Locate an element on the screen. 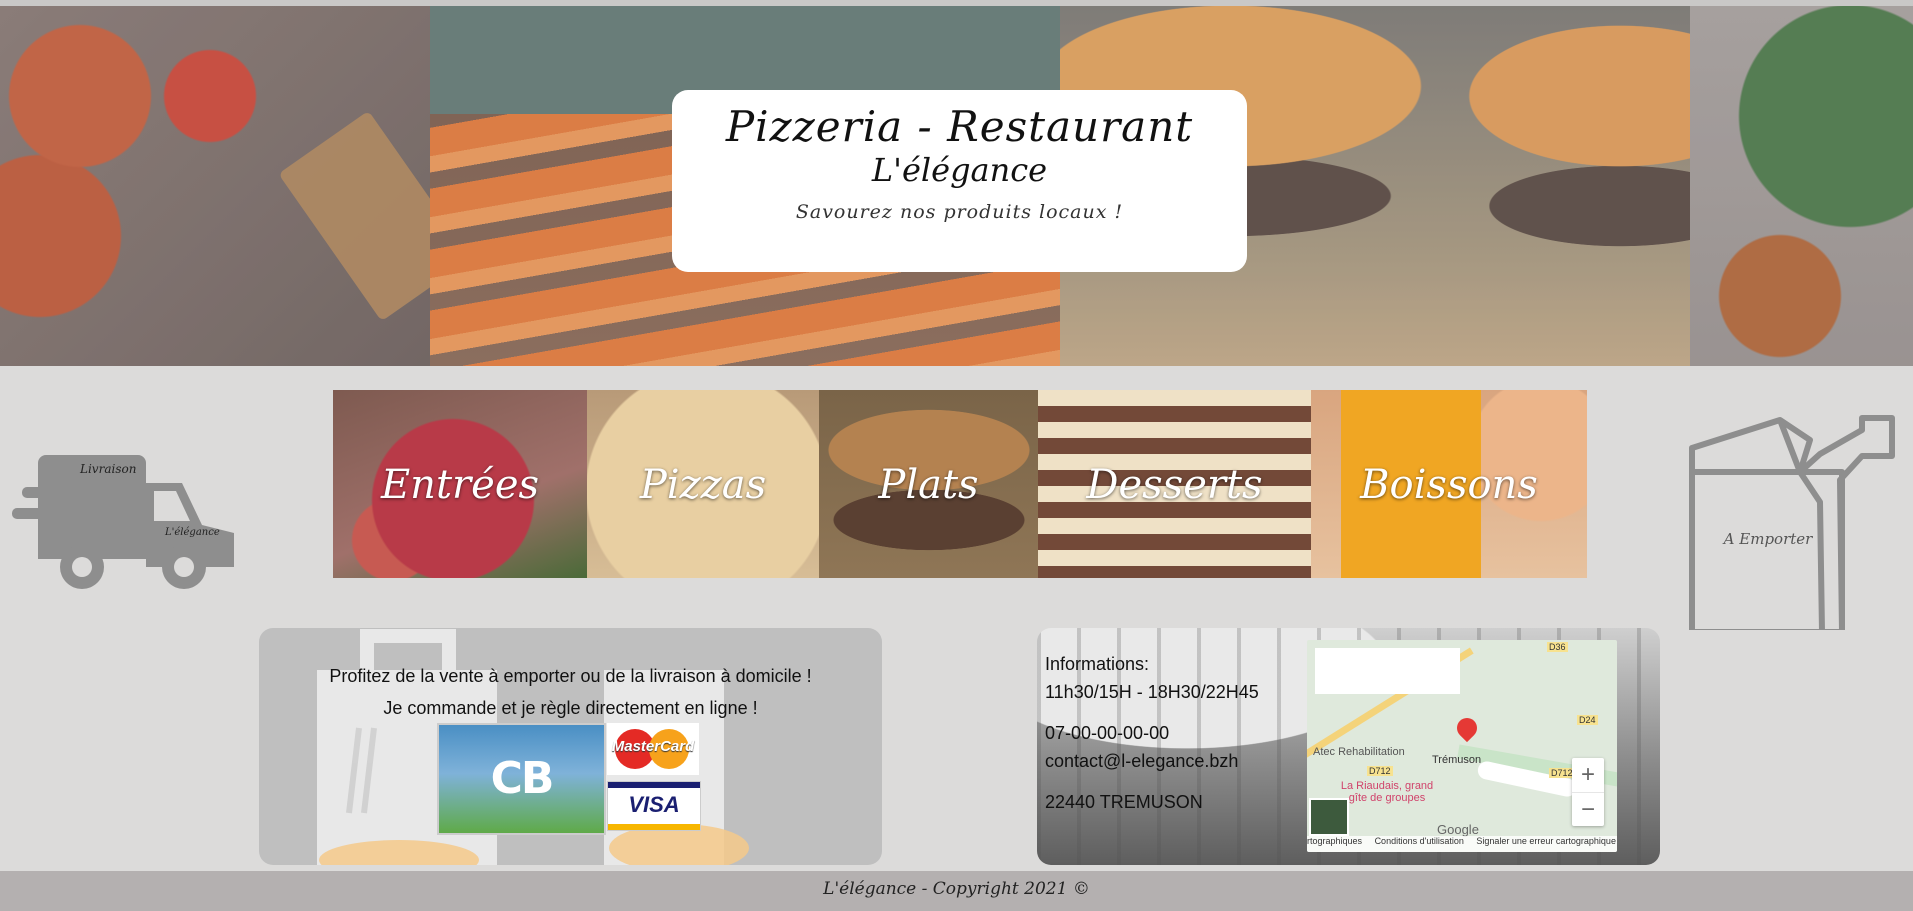 The image size is (1913, 911). category-plats: Plats is located at coordinates (928, 484).